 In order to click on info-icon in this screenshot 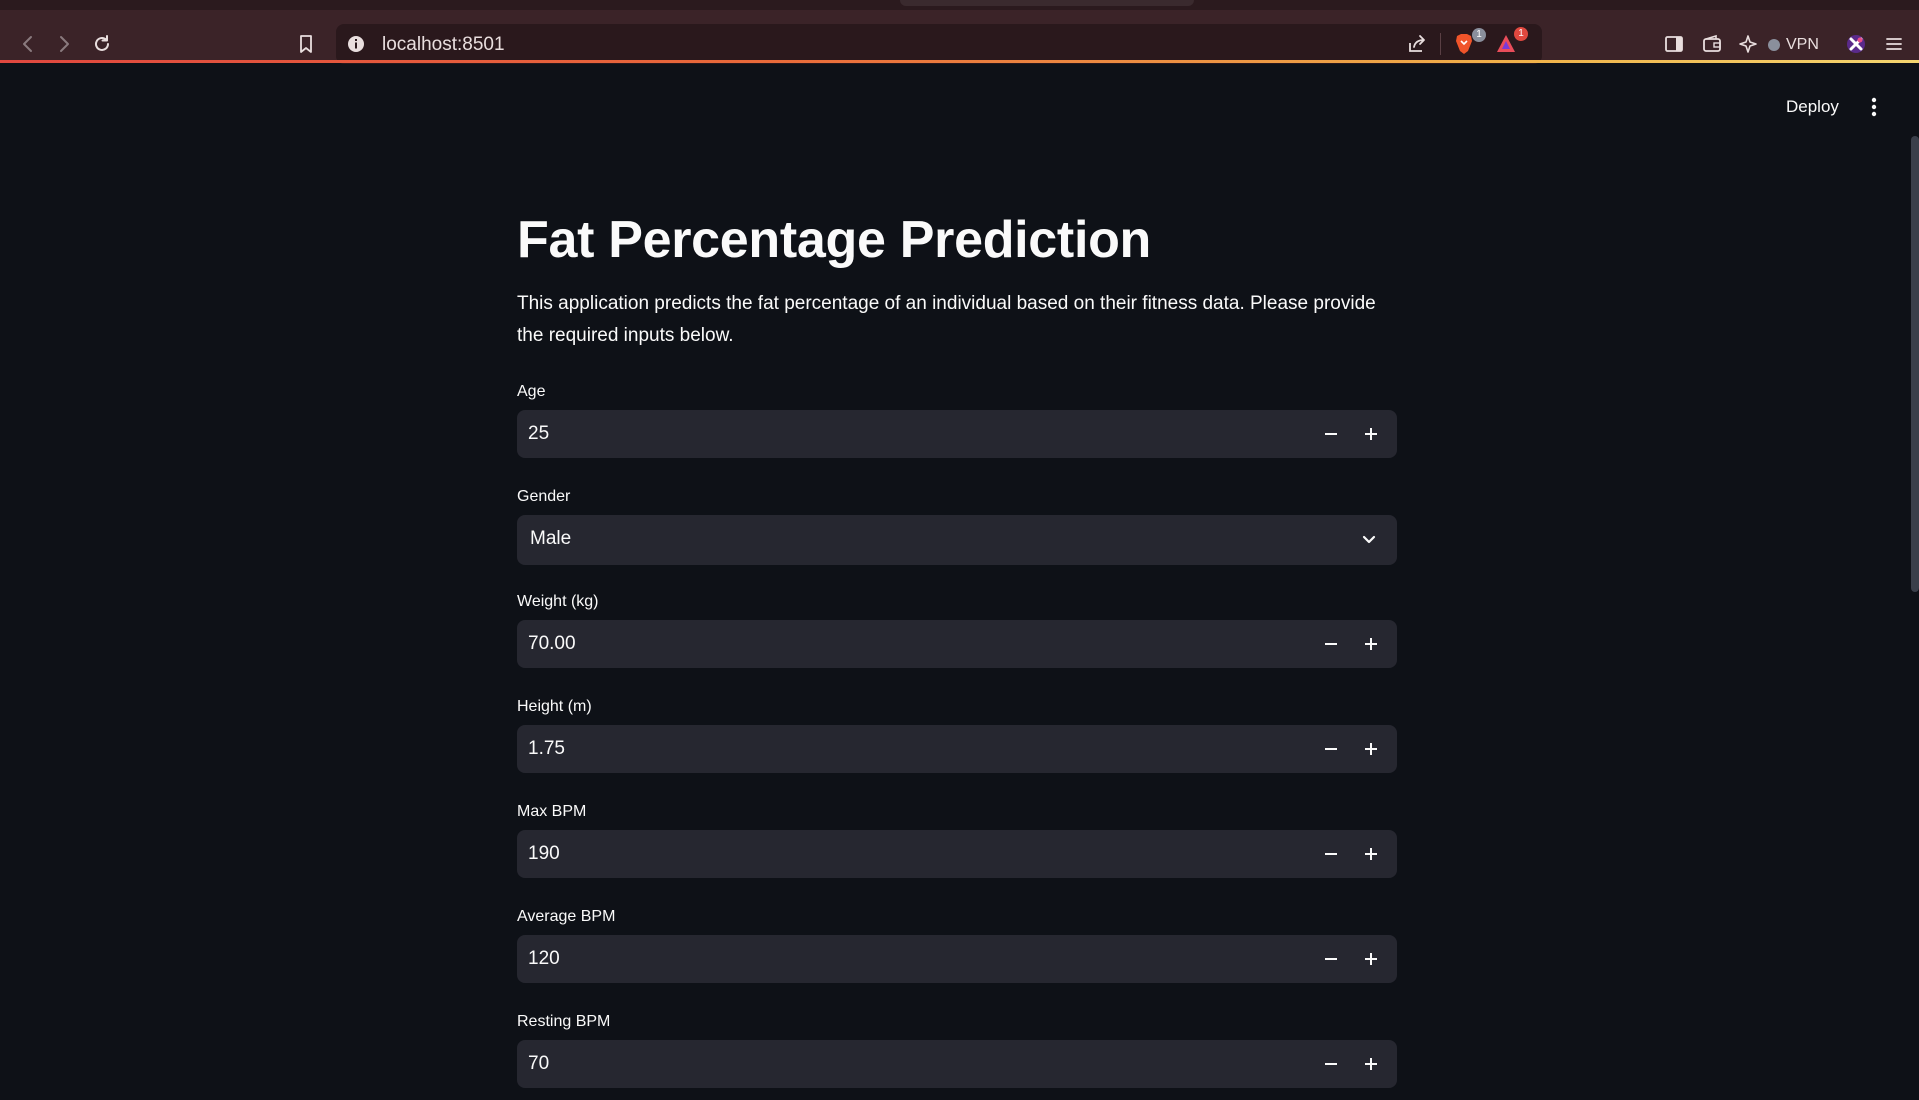, I will do `click(356, 44)`.